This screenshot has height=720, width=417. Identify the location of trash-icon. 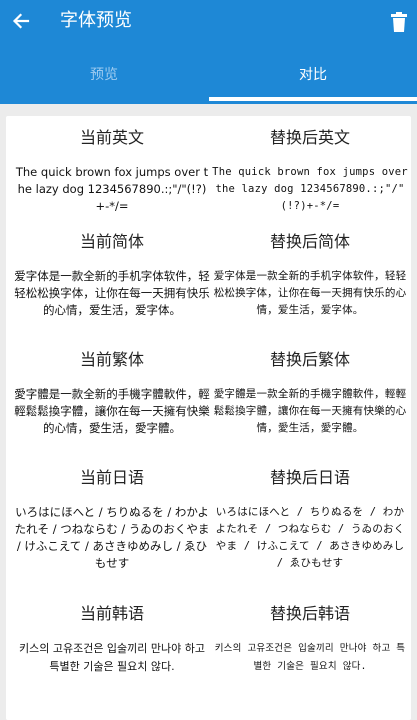
(399, 22).